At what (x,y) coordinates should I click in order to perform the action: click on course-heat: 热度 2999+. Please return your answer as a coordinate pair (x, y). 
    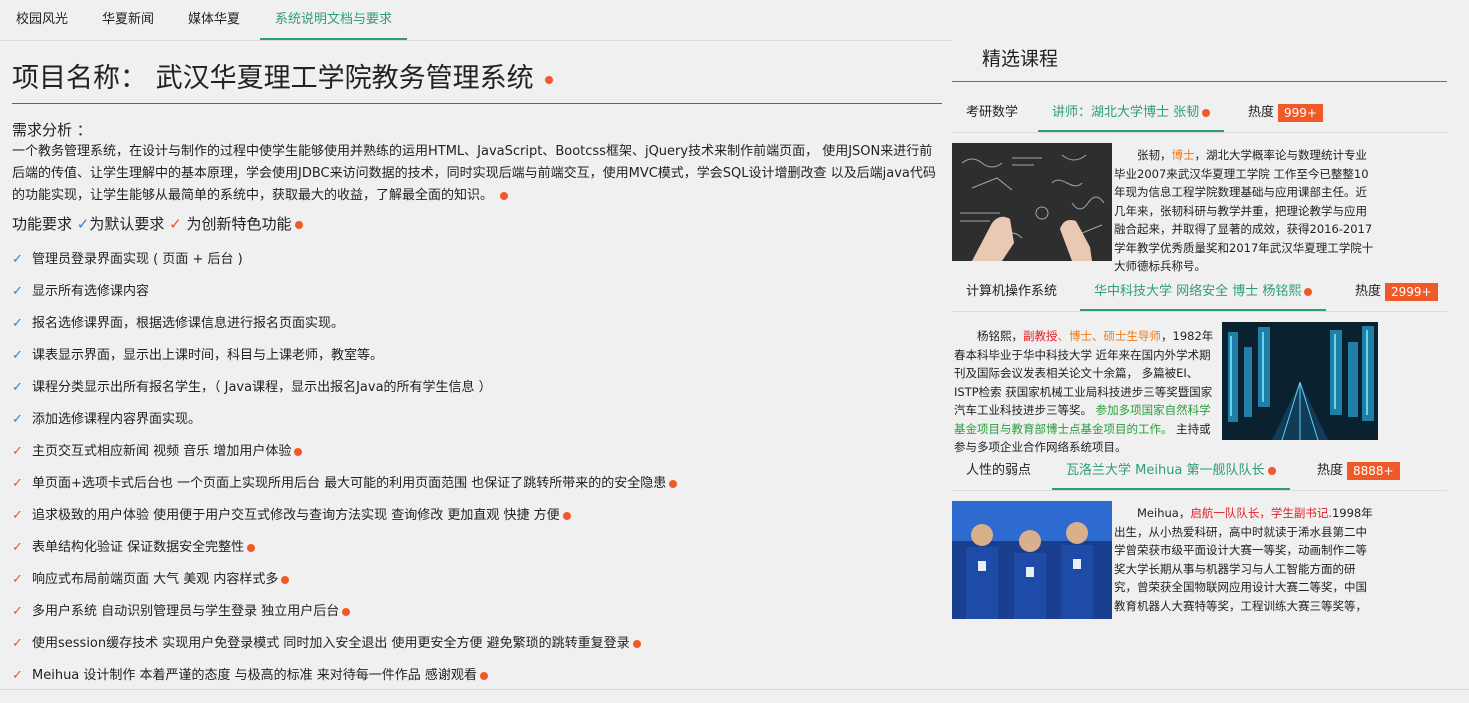
    Looking at the image, I should click on (1396, 292).